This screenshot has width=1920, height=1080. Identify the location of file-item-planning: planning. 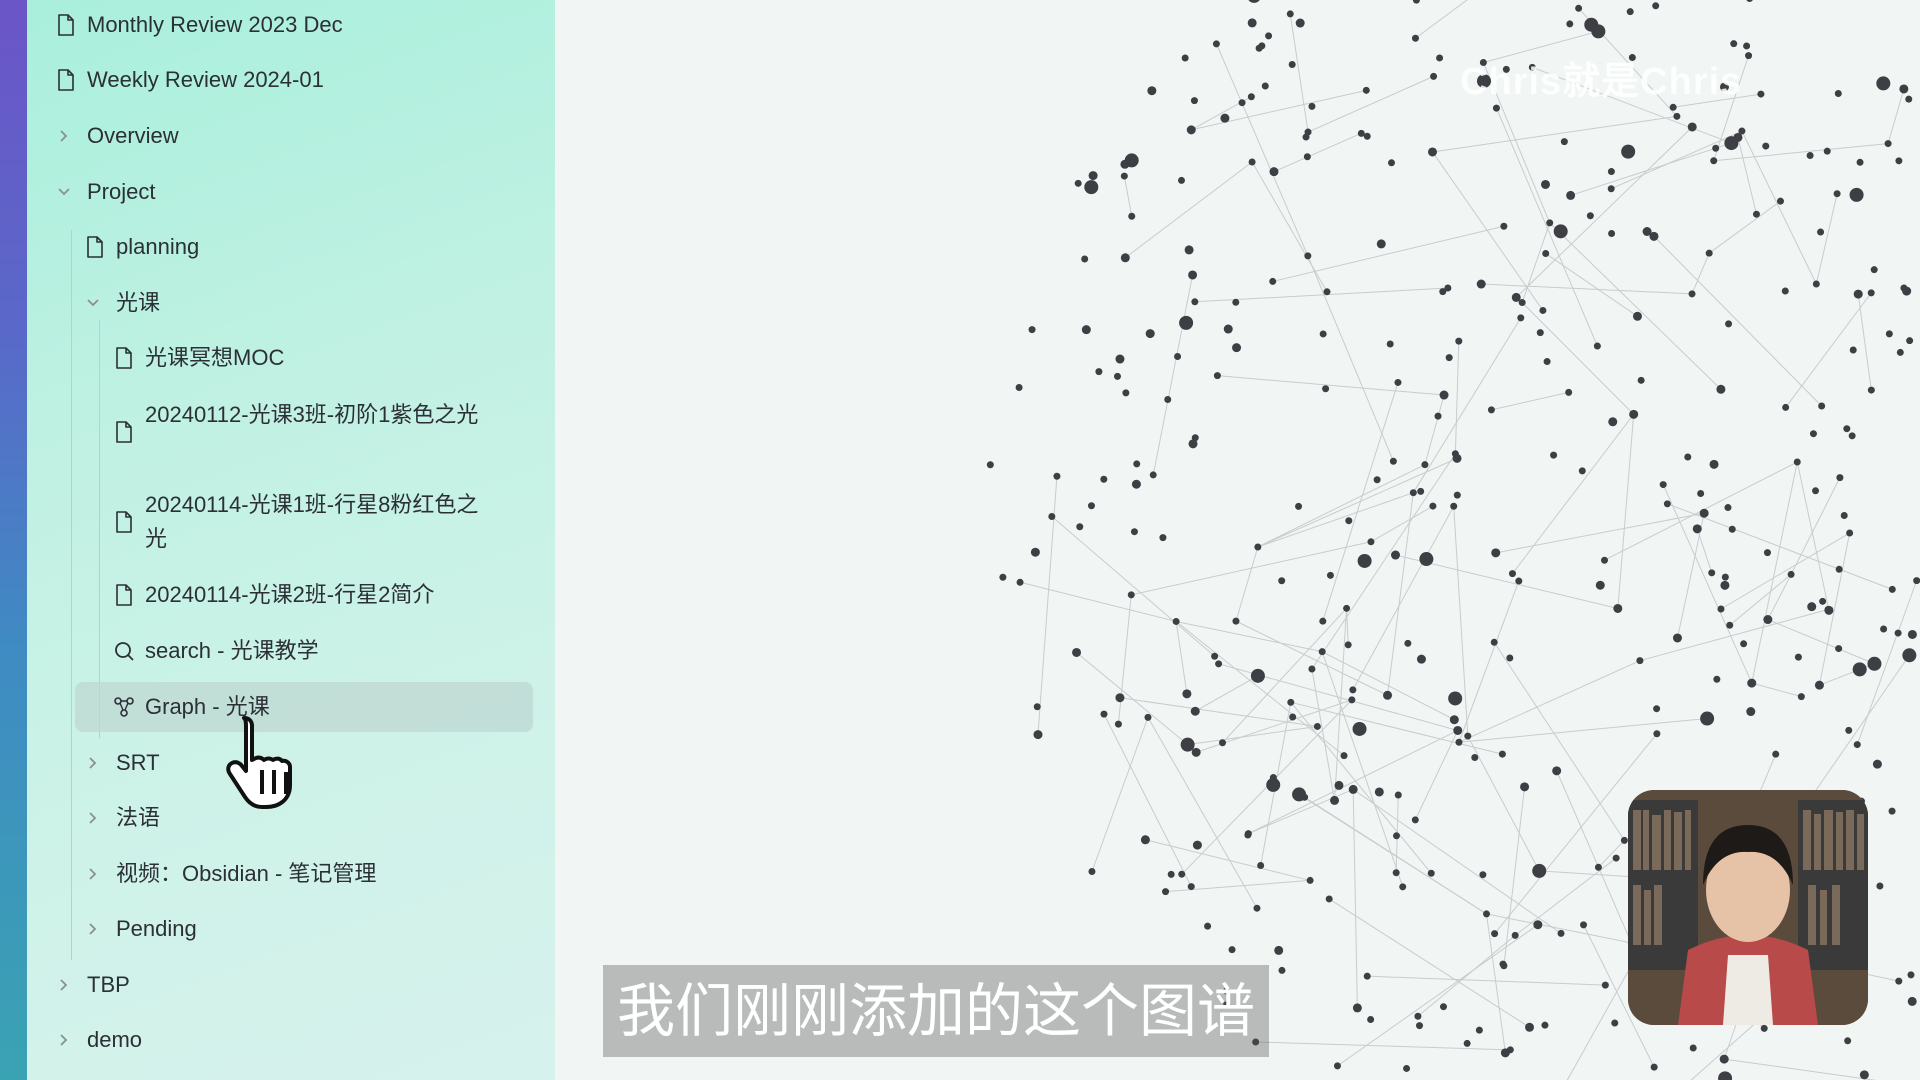
(141, 247).